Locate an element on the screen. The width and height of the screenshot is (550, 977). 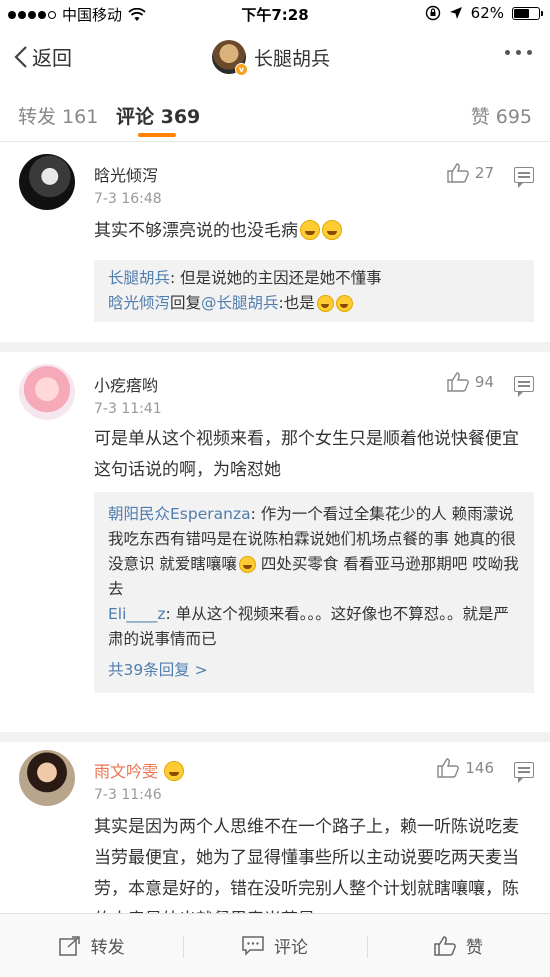
repost-icon is located at coordinates (69, 945).